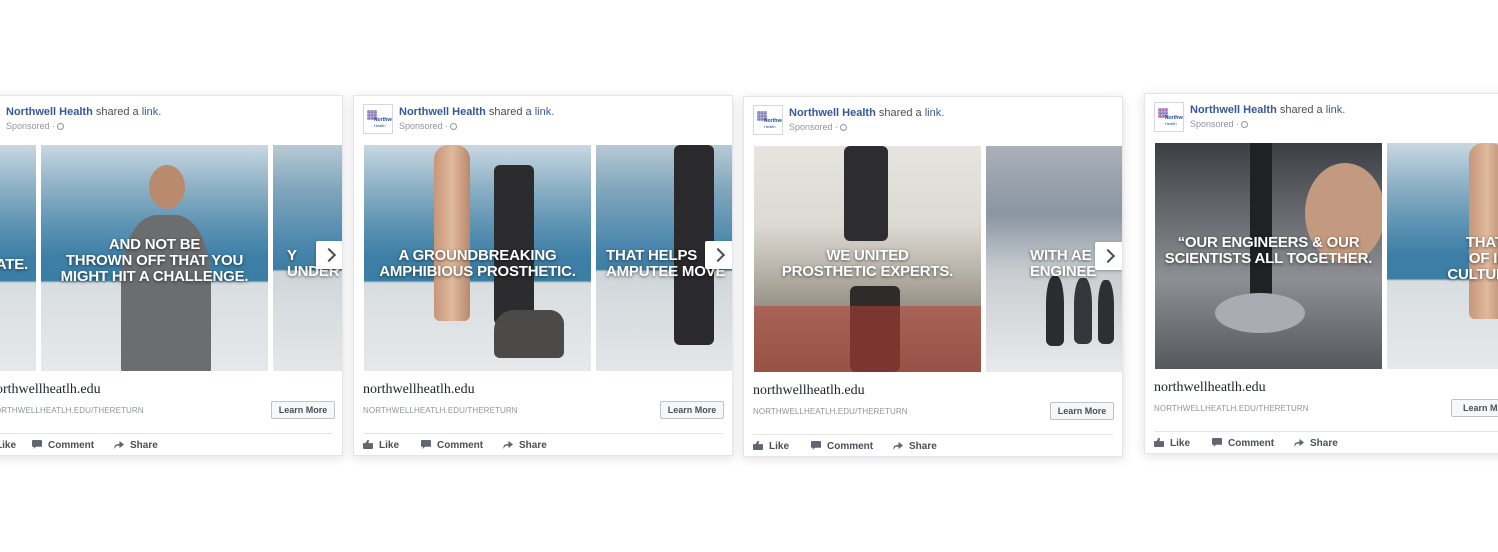 The width and height of the screenshot is (1498, 552). Describe the element at coordinates (866, 193) in the screenshot. I see `prosthetic-socket` at that location.